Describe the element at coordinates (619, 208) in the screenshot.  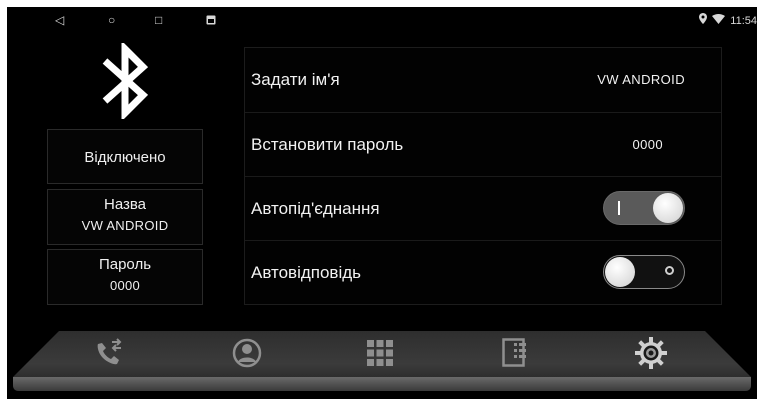
I see `toggle-on-mark` at that location.